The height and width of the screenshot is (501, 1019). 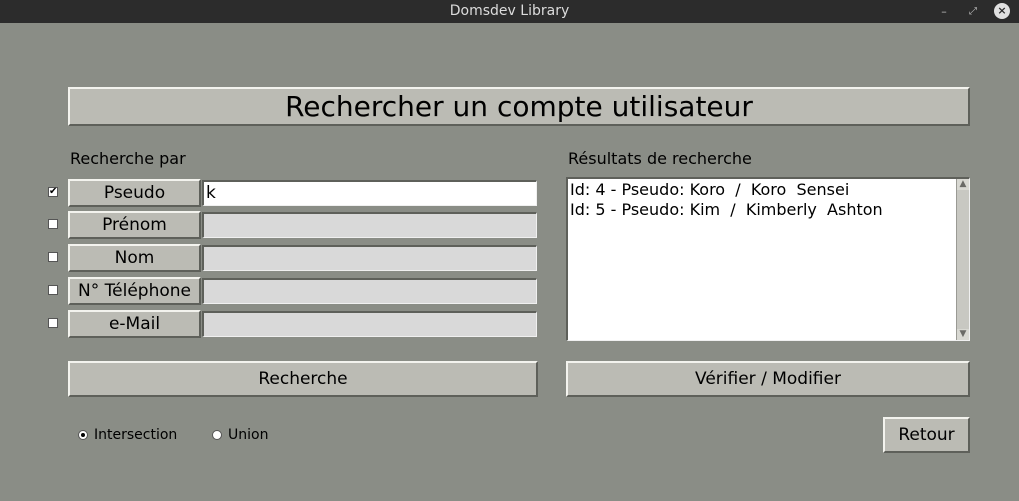 I want to click on back-button: Retour, so click(x=926, y=435).